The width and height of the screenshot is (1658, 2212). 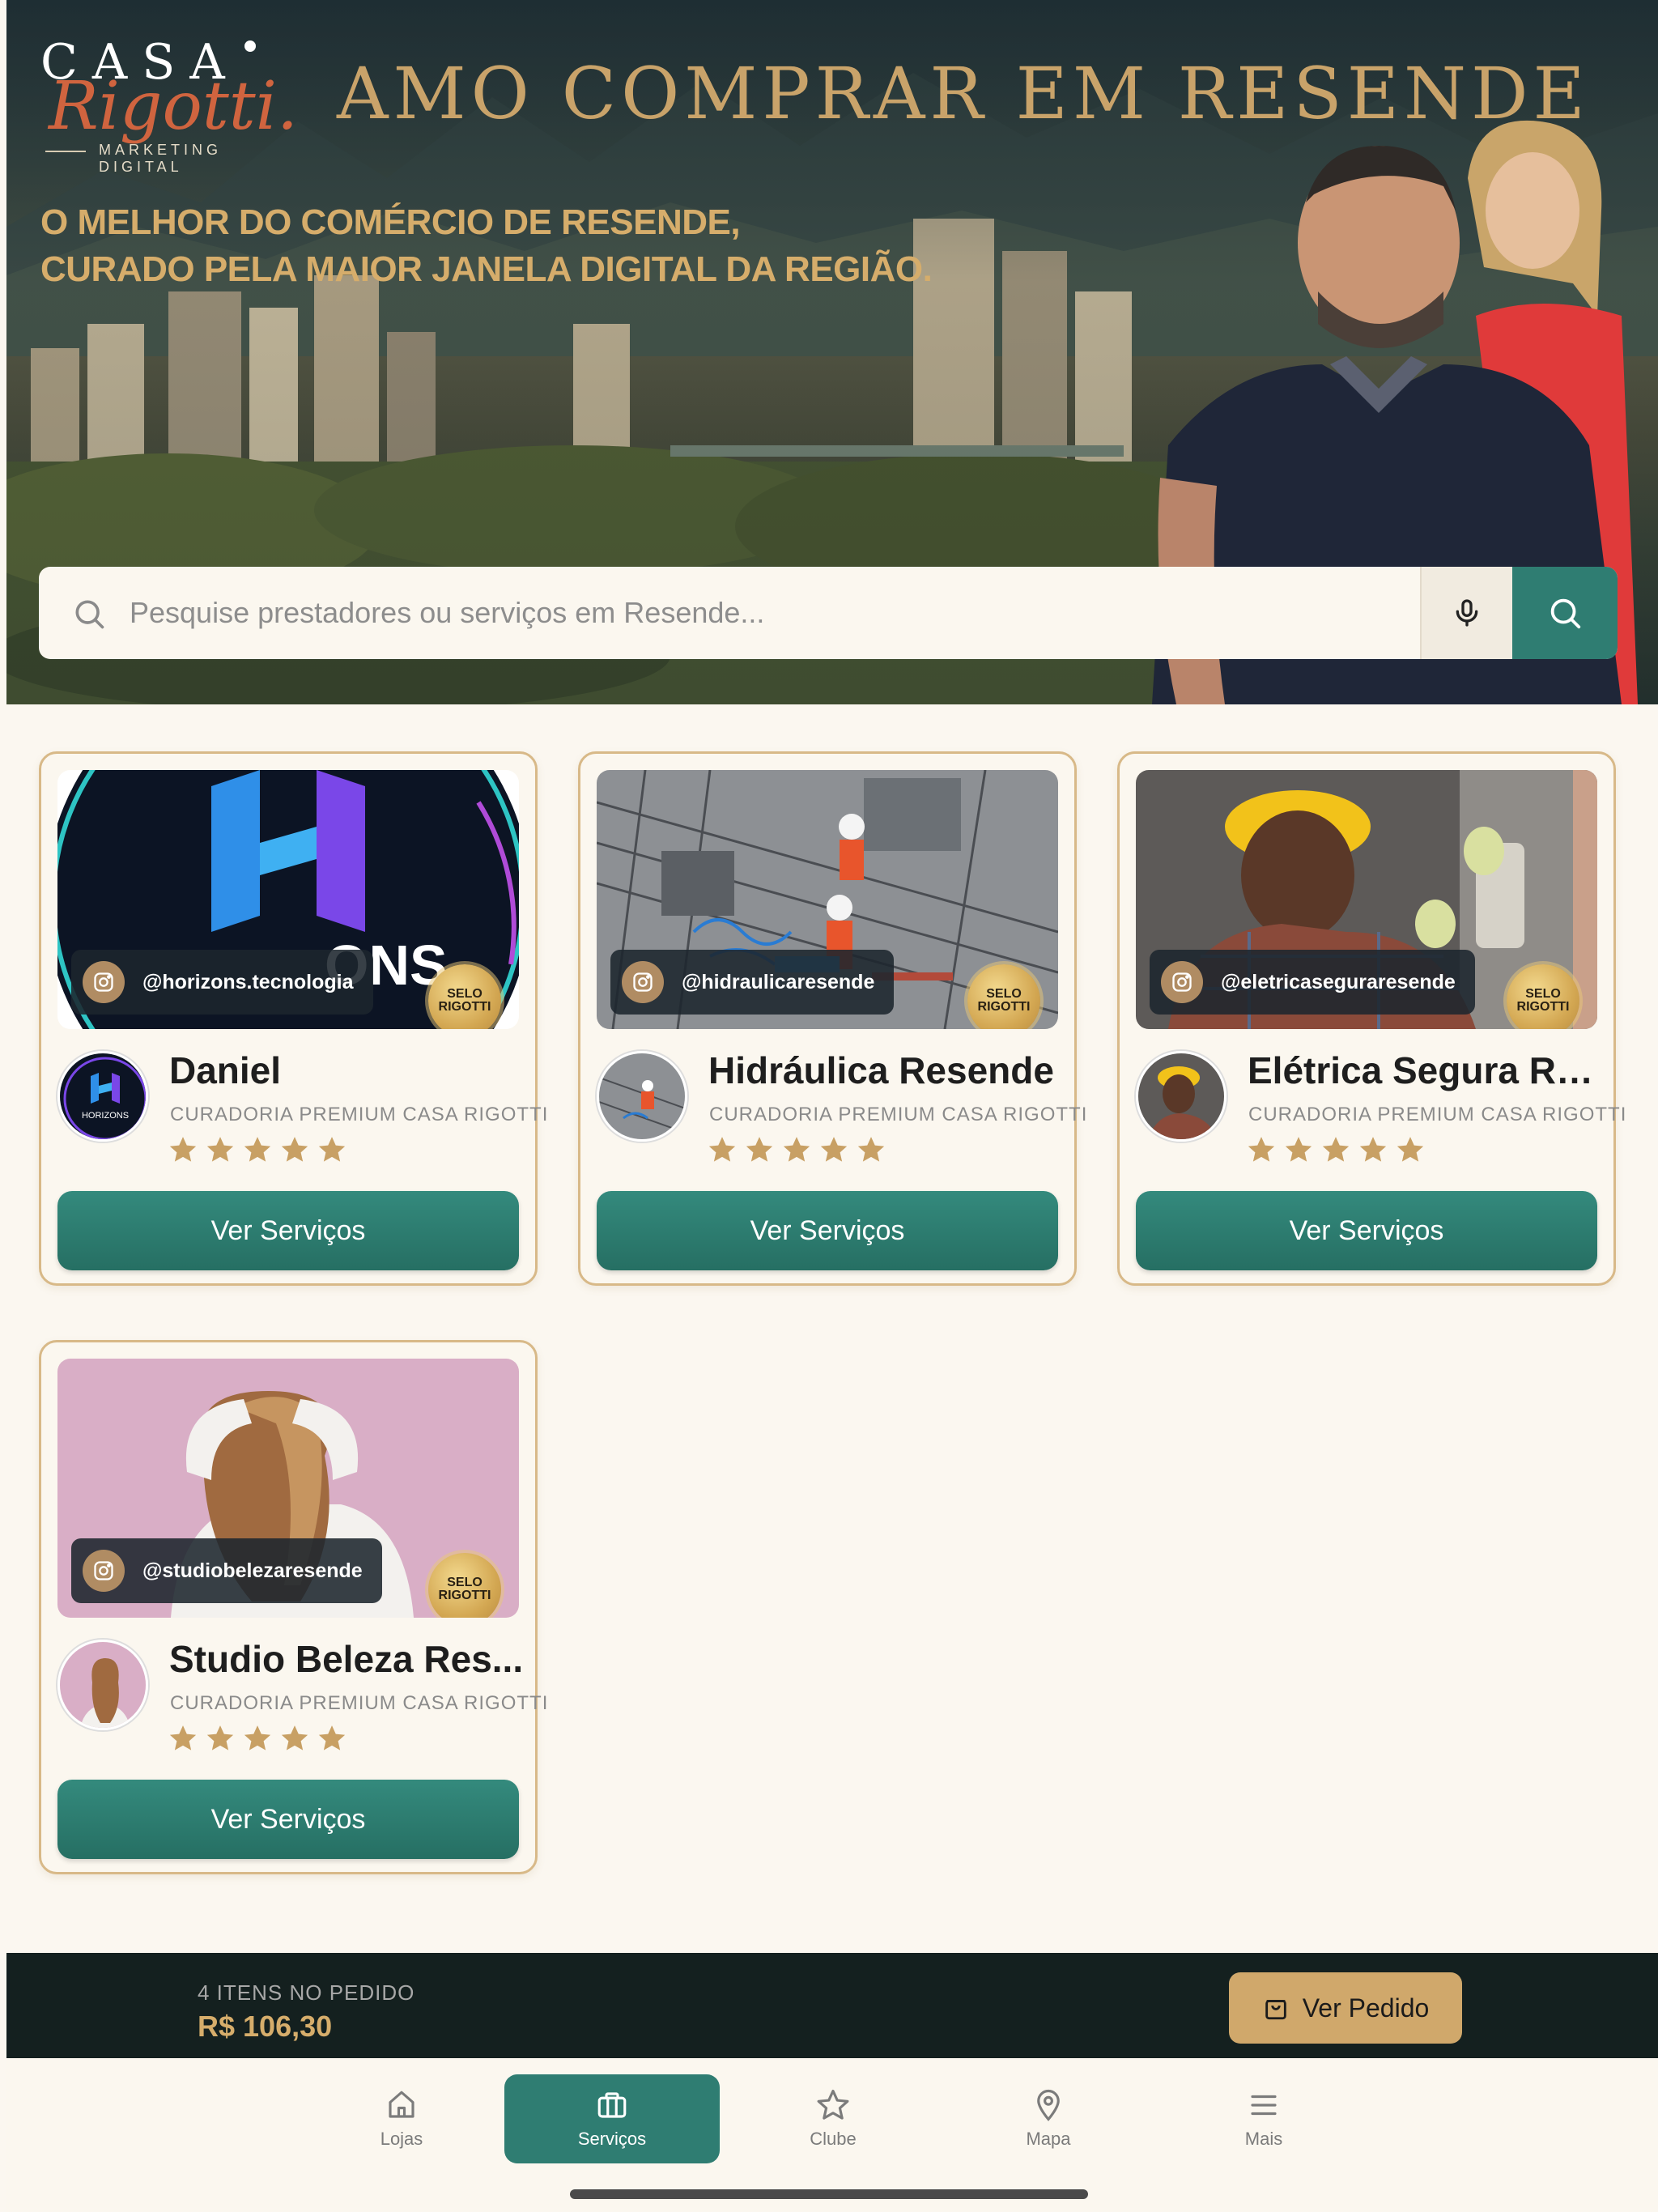 I want to click on instagram-handle: @studiobelezaresende, so click(x=252, y=1571).